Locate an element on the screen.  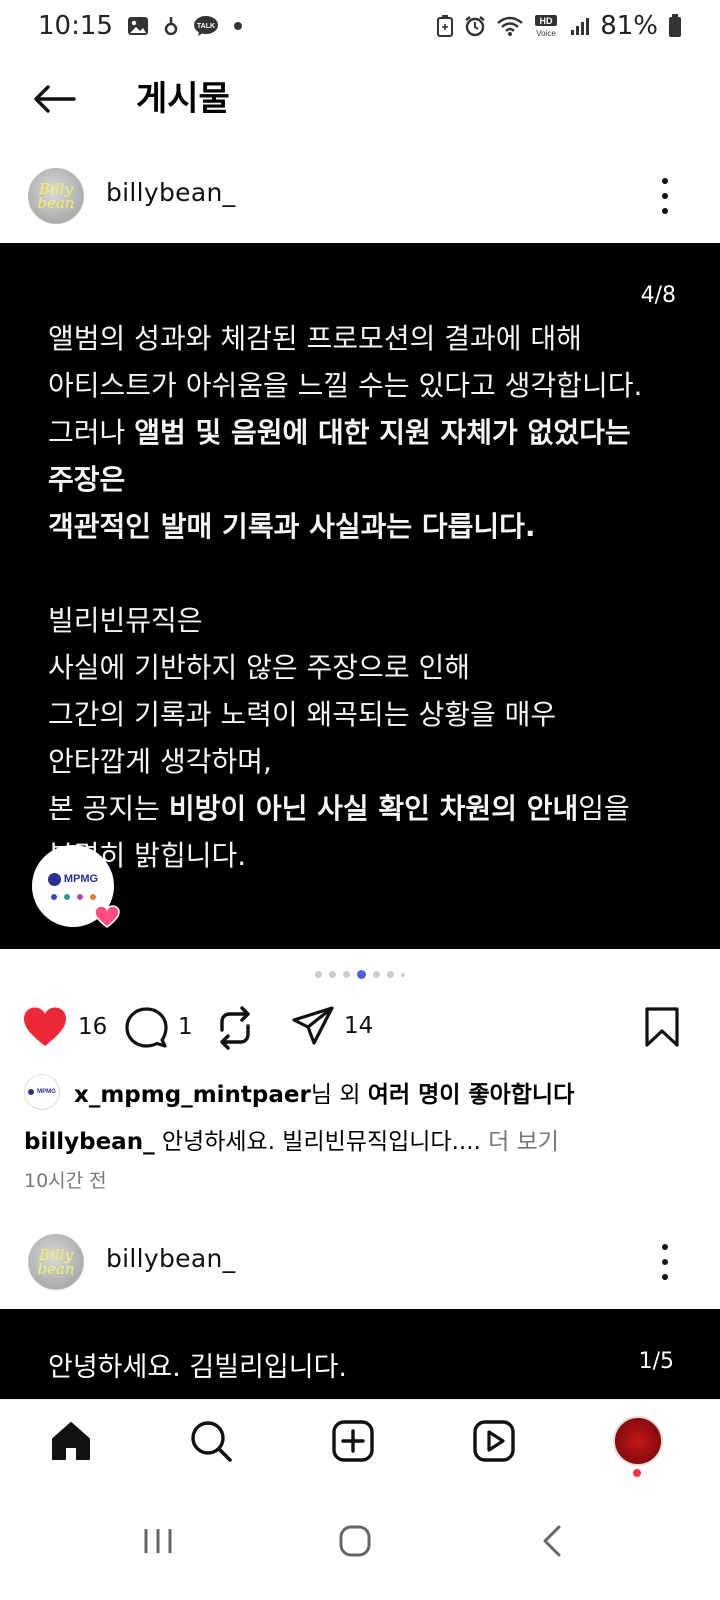
text-segment: 본 공지는 is located at coordinates (108, 808).